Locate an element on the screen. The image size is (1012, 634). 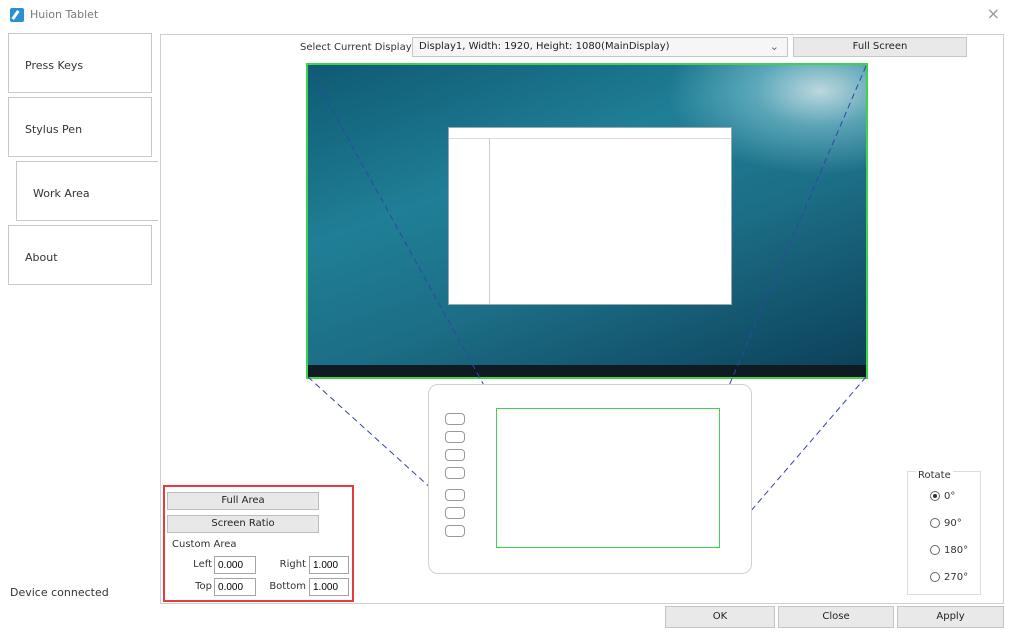
top-label: Top is located at coordinates (203, 586).